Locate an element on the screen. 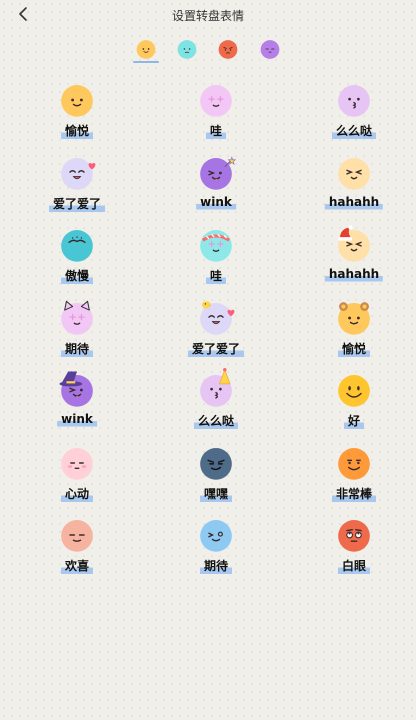  page-title: 设置转盘表情 is located at coordinates (207, 16).